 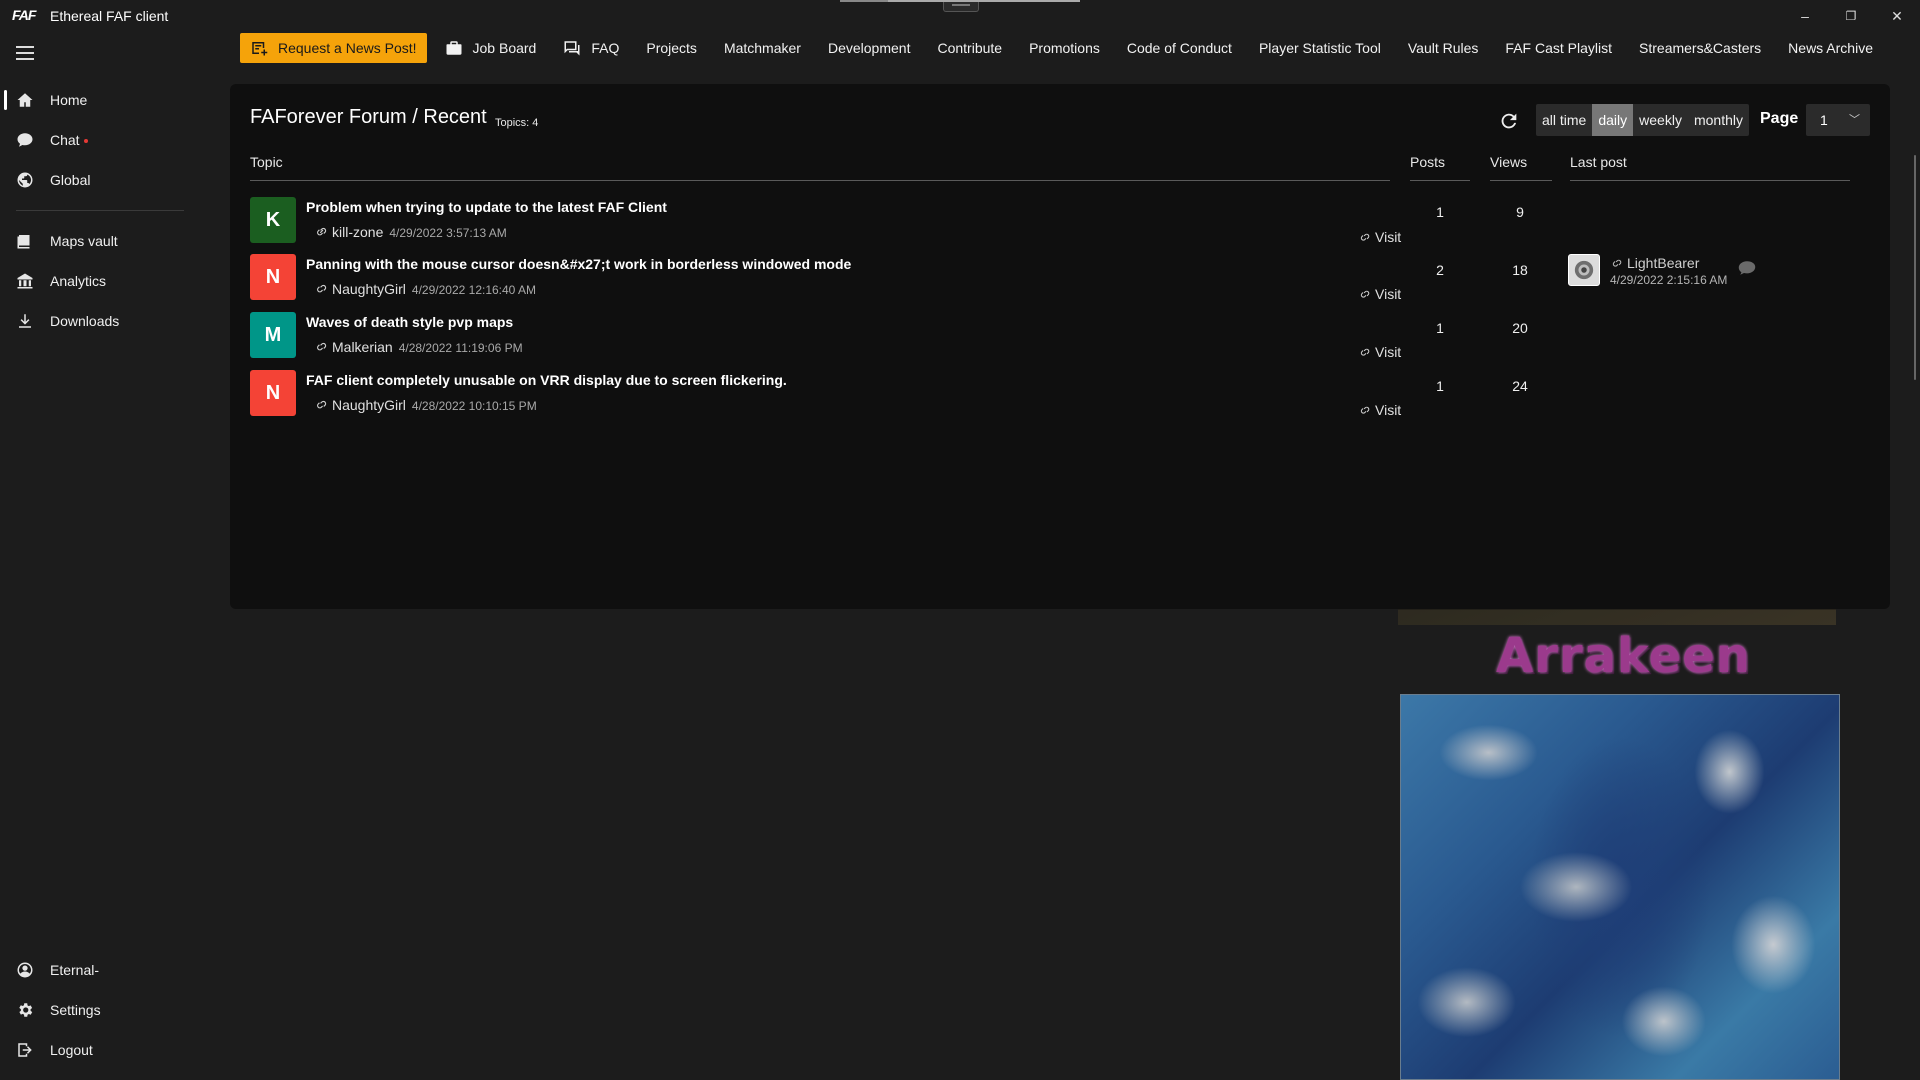 What do you see at coordinates (1718, 120) in the screenshot?
I see `filter-monthly: monthly` at bounding box center [1718, 120].